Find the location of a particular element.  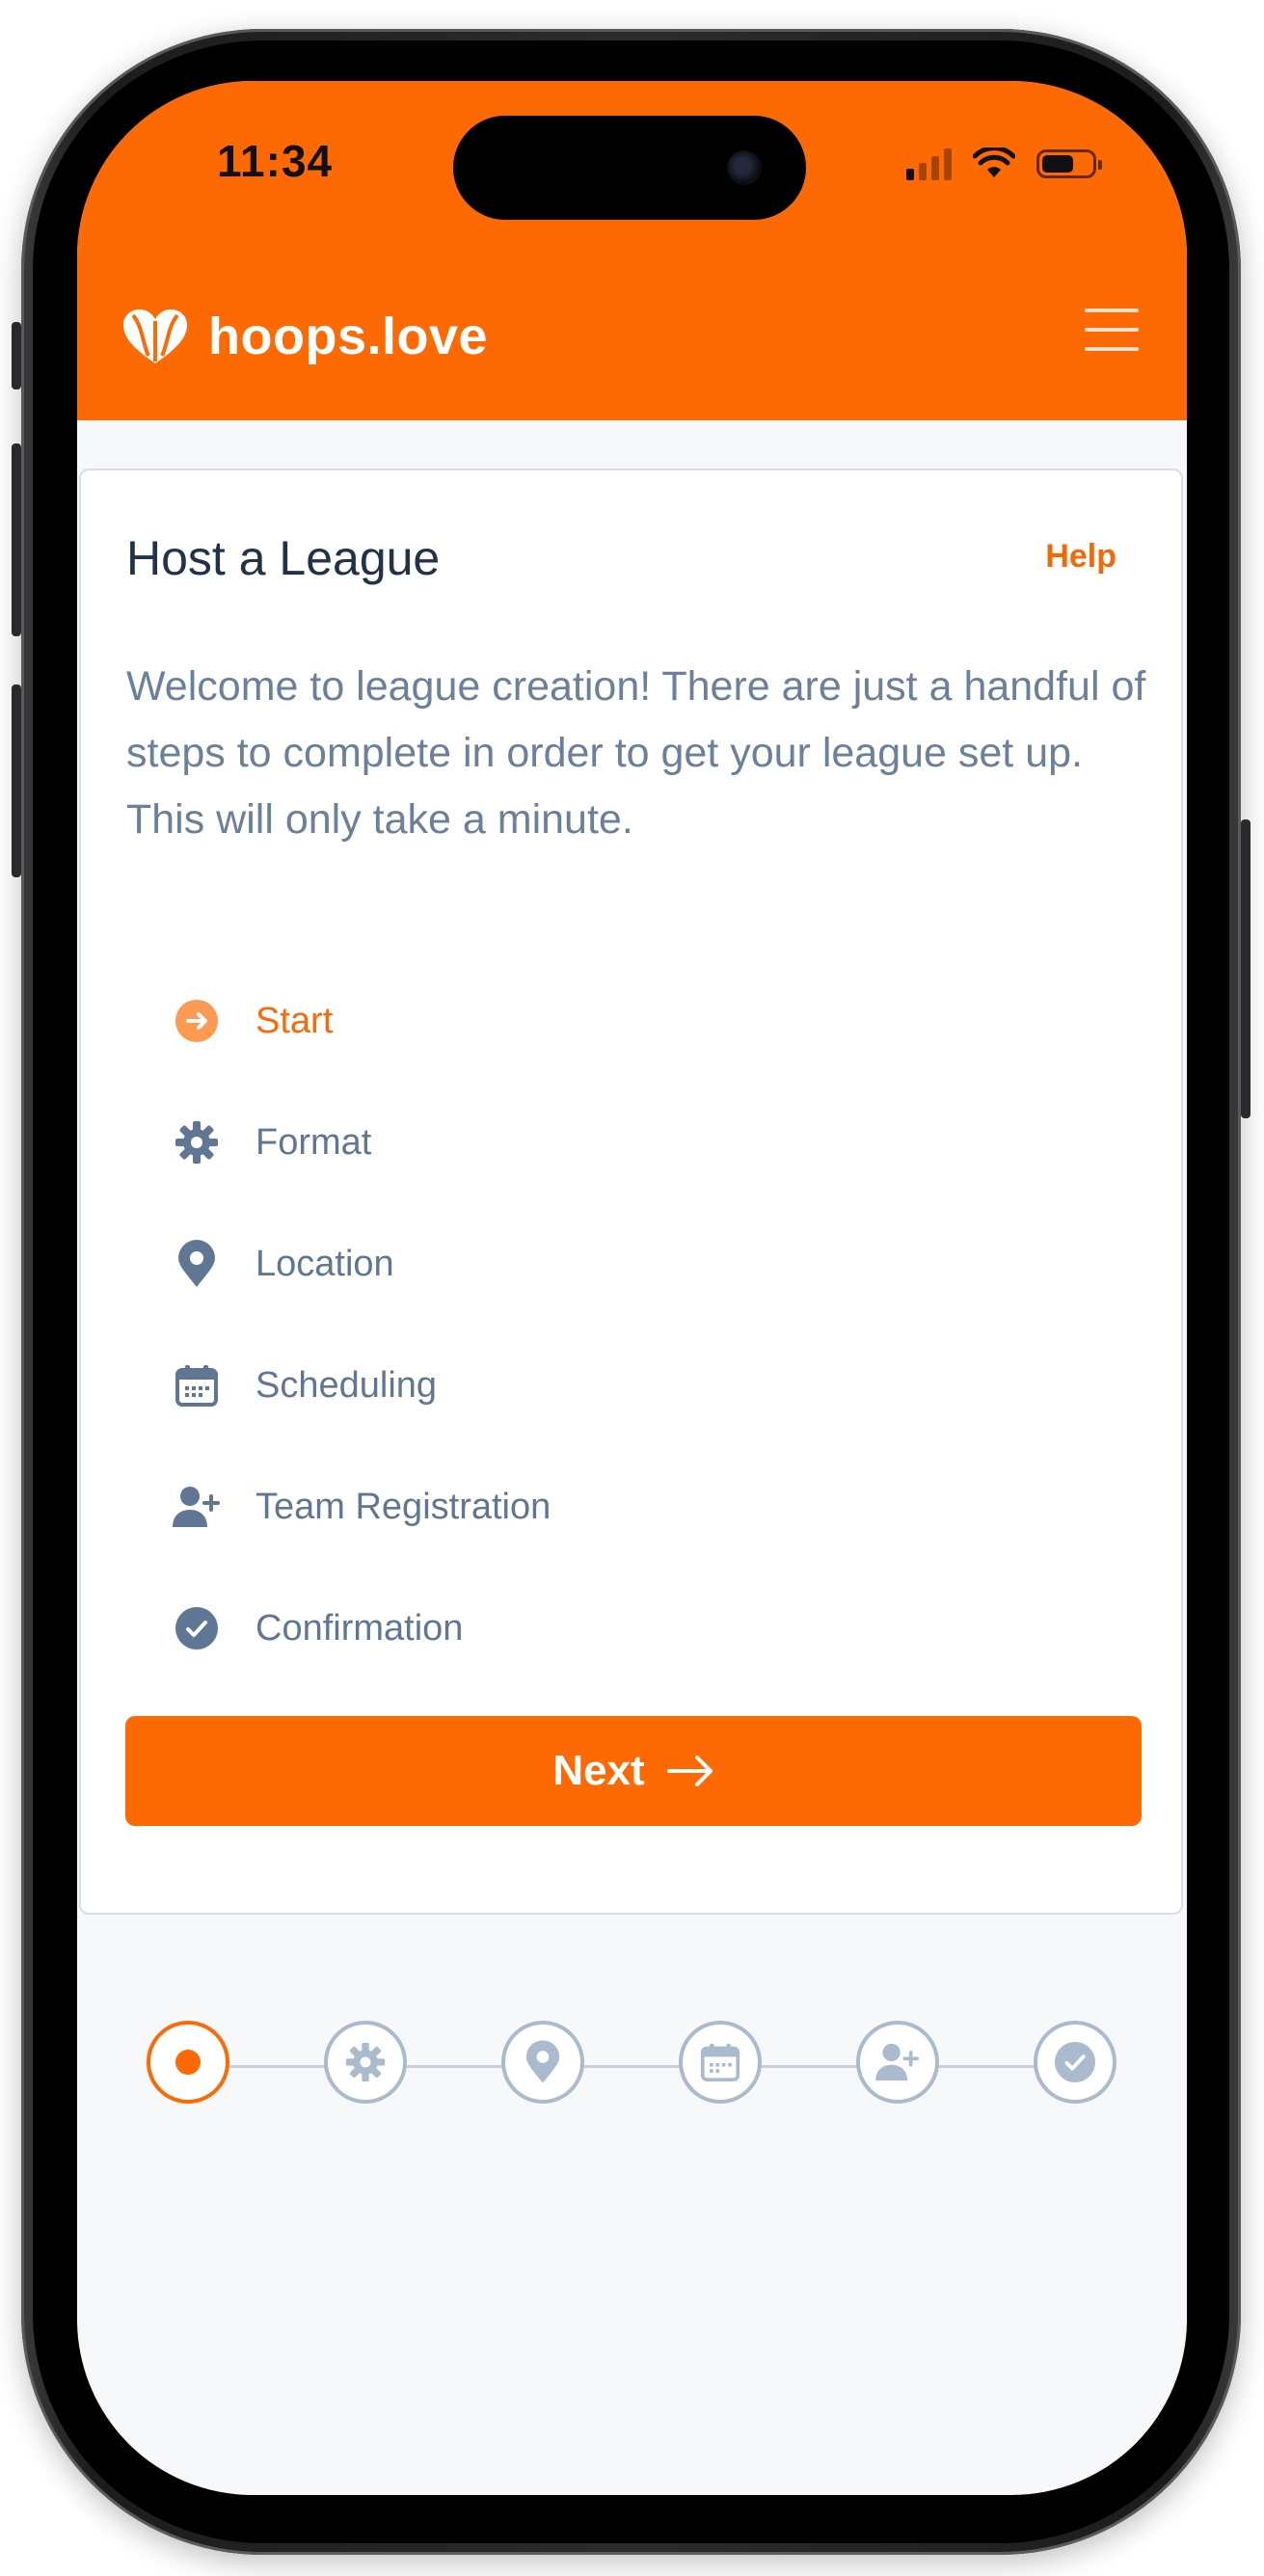

progress-node-confirmation is located at coordinates (1075, 2062).